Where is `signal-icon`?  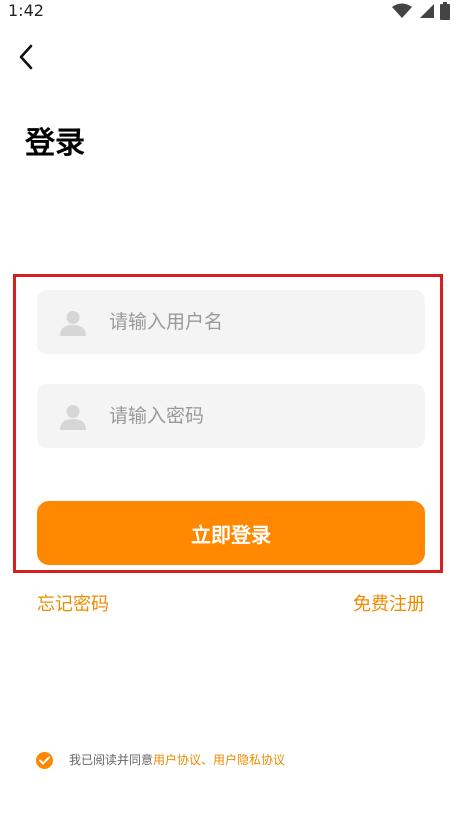
signal-icon is located at coordinates (427, 11).